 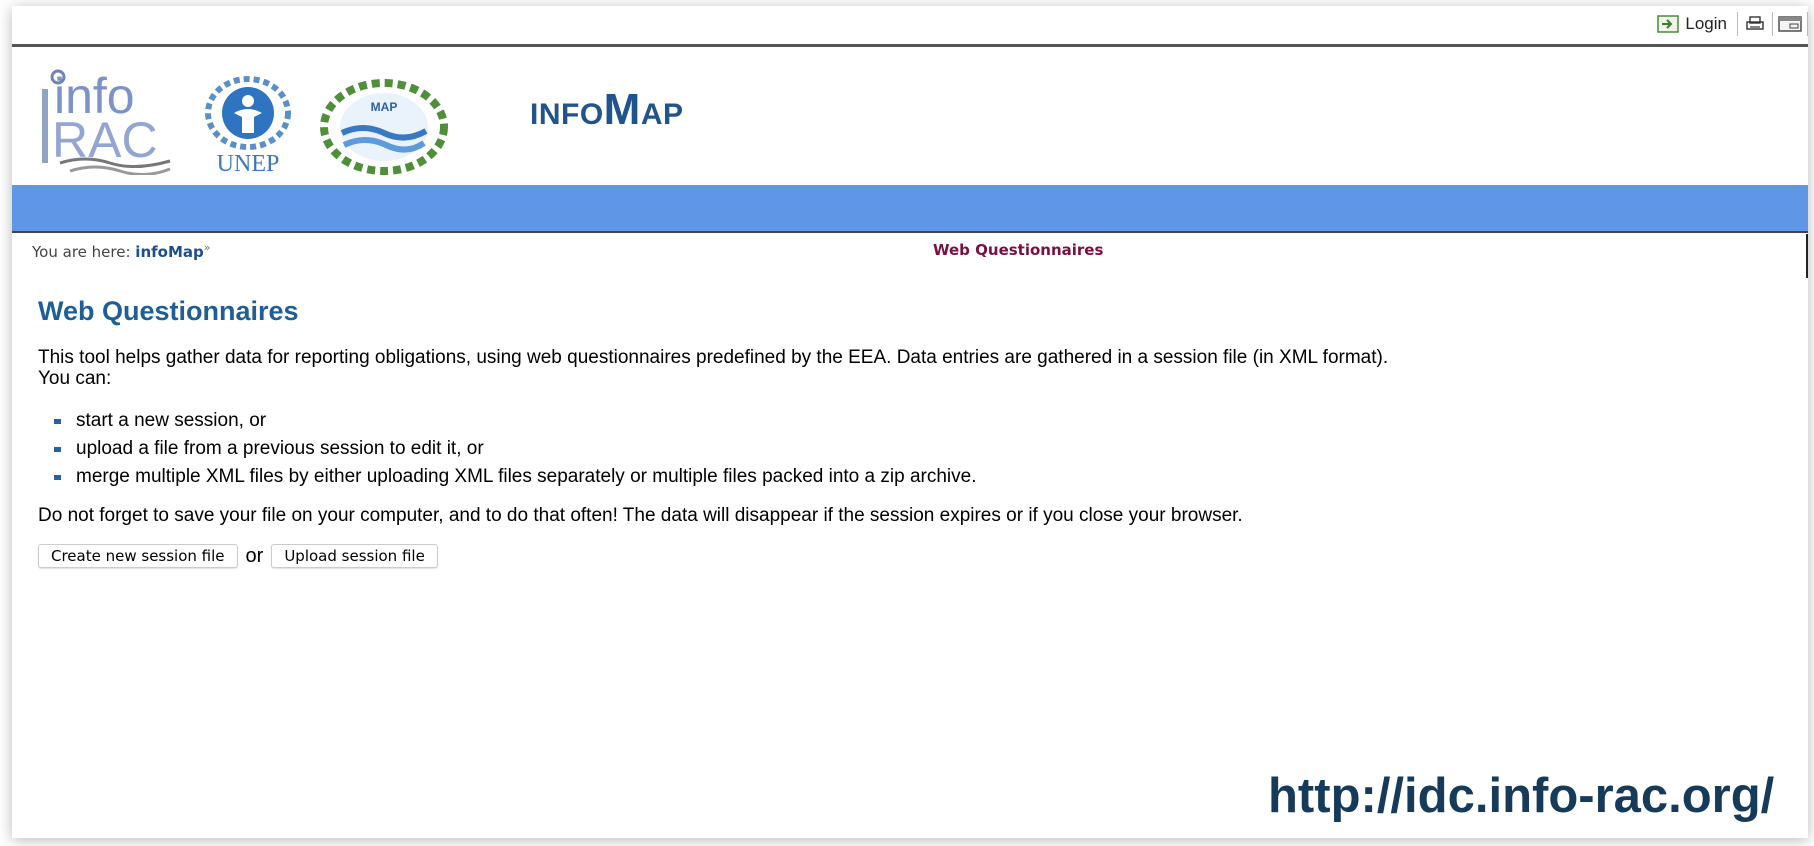 I want to click on intro-line: You can:, so click(x=75, y=378).